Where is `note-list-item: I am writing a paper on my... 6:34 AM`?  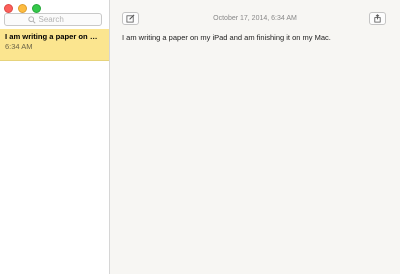
note-list-item: I am writing a paper on my... 6:34 AM is located at coordinates (54, 45).